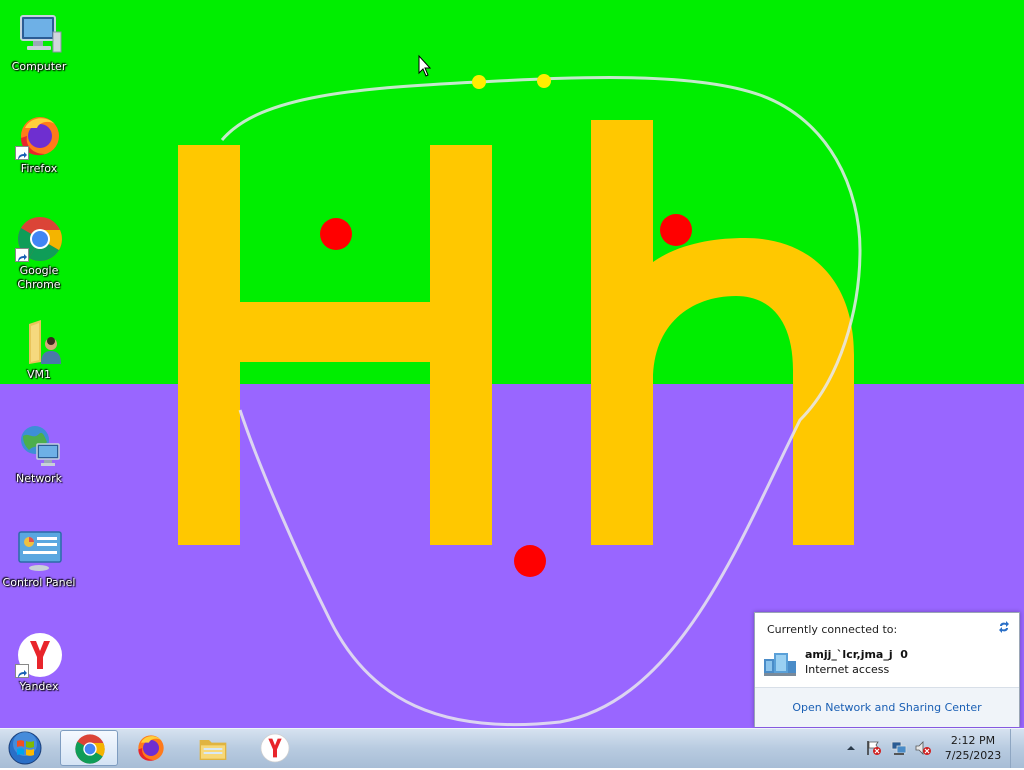 The width and height of the screenshot is (1024, 770). Describe the element at coordinates (39, 342) in the screenshot. I see `user-folder-icon` at that location.